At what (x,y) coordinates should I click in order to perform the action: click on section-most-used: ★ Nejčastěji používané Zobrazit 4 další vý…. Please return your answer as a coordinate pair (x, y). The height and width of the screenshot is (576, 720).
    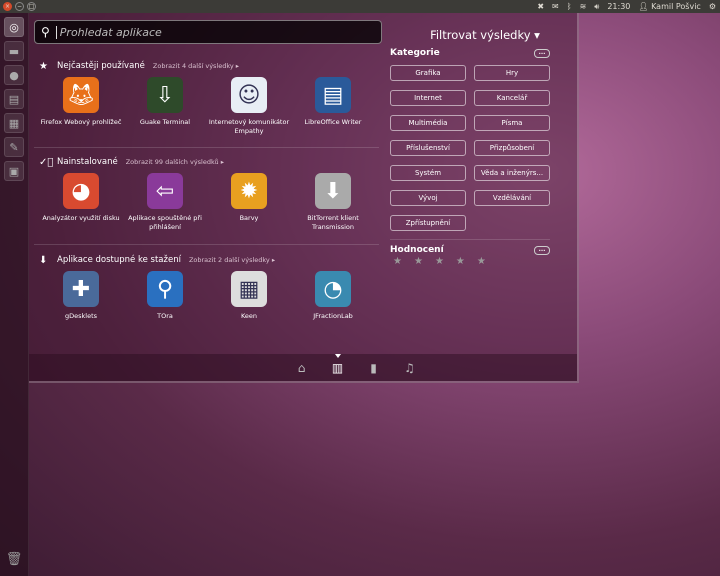
    Looking at the image, I should click on (209, 97).